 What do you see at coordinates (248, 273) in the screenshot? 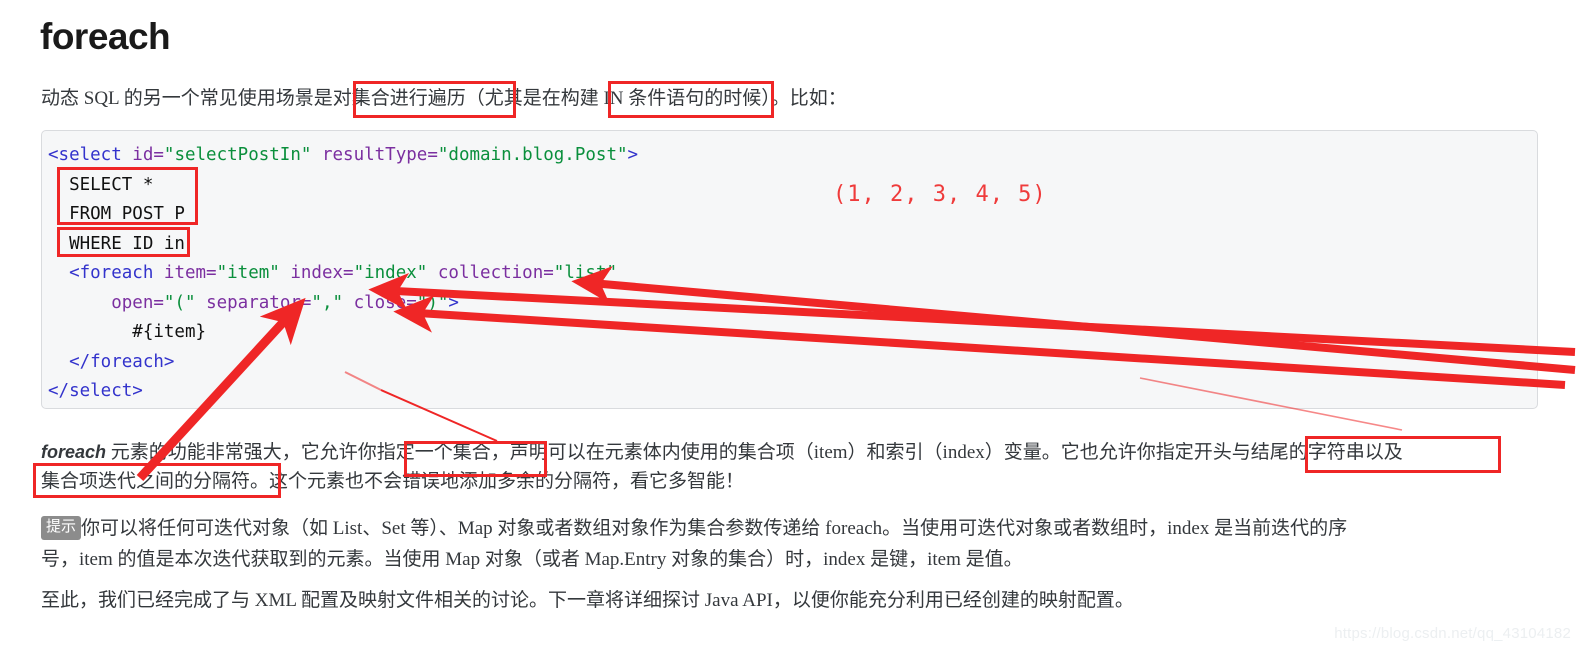
I see `code-token-str: "item"` at bounding box center [248, 273].